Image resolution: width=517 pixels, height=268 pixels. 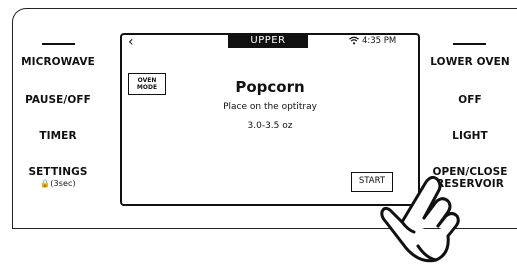 I want to click on light-button-label: LIGHT, so click(x=470, y=136).